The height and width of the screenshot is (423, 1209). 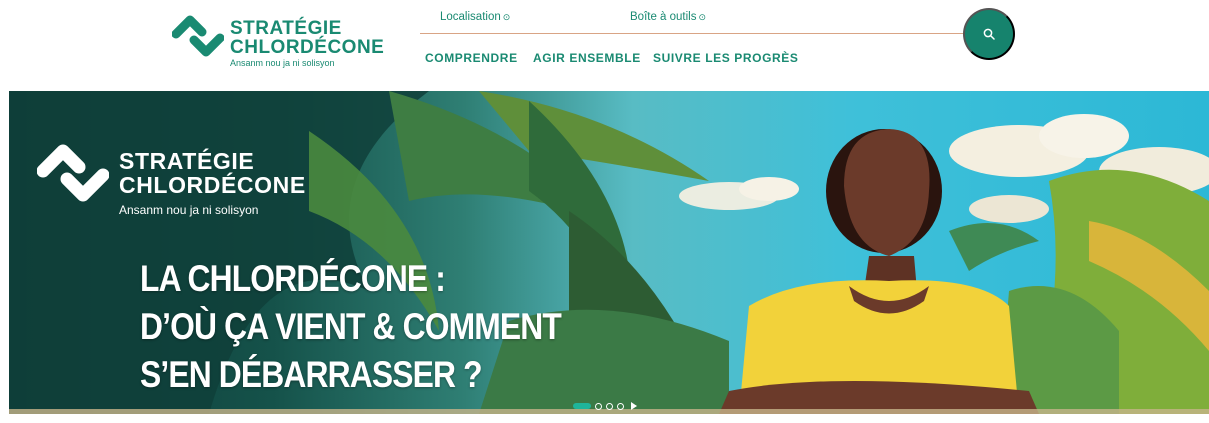 What do you see at coordinates (470, 17) in the screenshot?
I see `utility-nav-label: Localisation` at bounding box center [470, 17].